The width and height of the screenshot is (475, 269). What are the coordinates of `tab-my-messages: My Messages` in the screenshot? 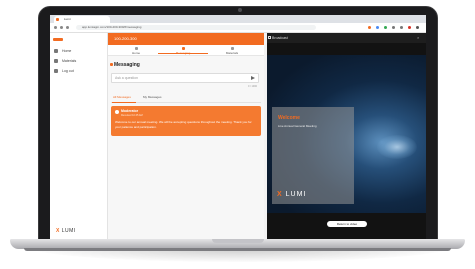 It's located at (152, 97).